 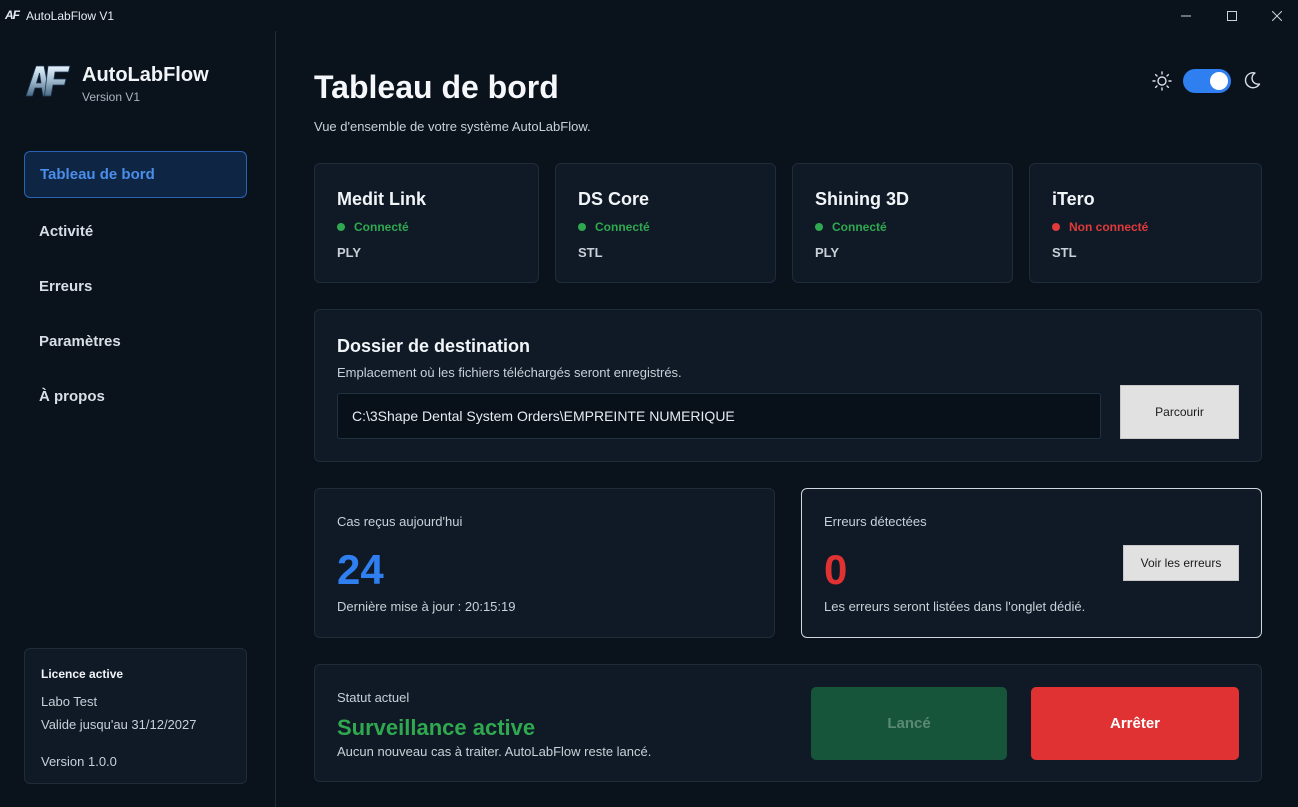 I want to click on maximize-icon, so click(x=1232, y=15).